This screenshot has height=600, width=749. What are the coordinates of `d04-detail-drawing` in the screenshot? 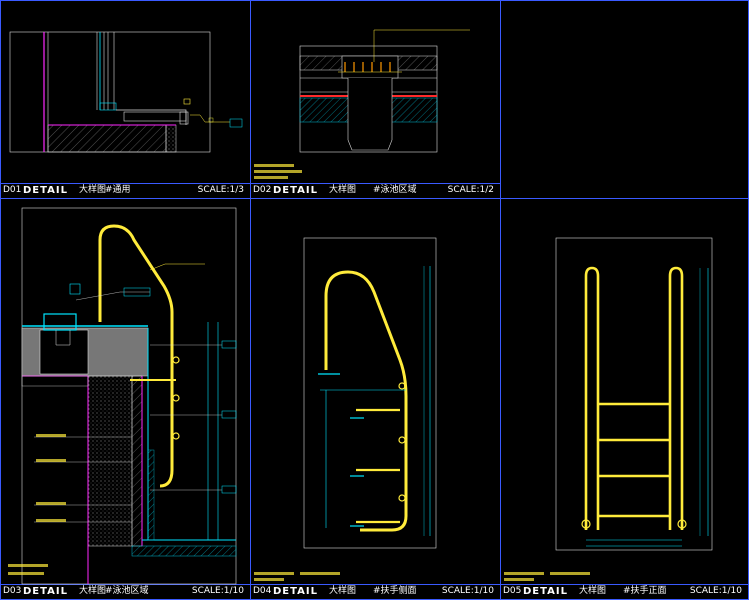 It's located at (345, 409).